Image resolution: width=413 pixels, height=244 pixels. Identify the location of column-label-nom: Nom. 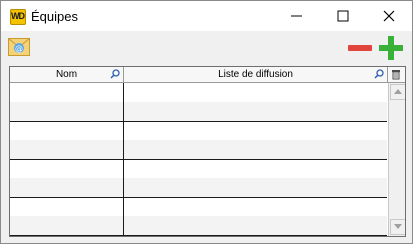
(66, 74).